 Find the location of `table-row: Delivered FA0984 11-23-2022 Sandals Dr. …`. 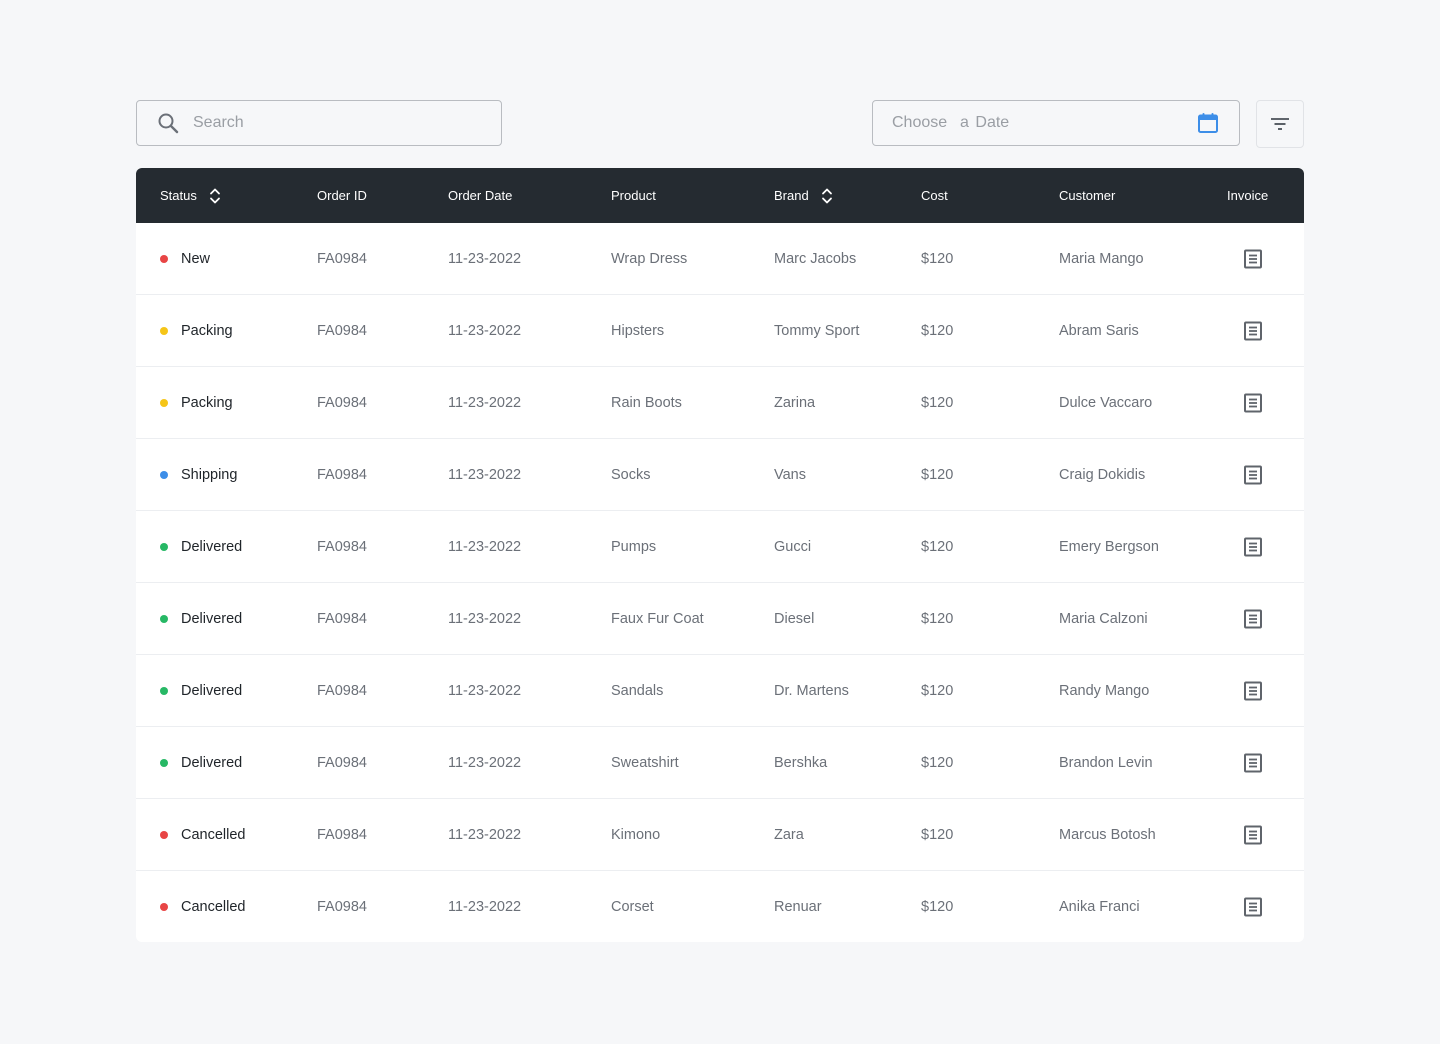

table-row: Delivered FA0984 11-23-2022 Sandals Dr. … is located at coordinates (720, 690).